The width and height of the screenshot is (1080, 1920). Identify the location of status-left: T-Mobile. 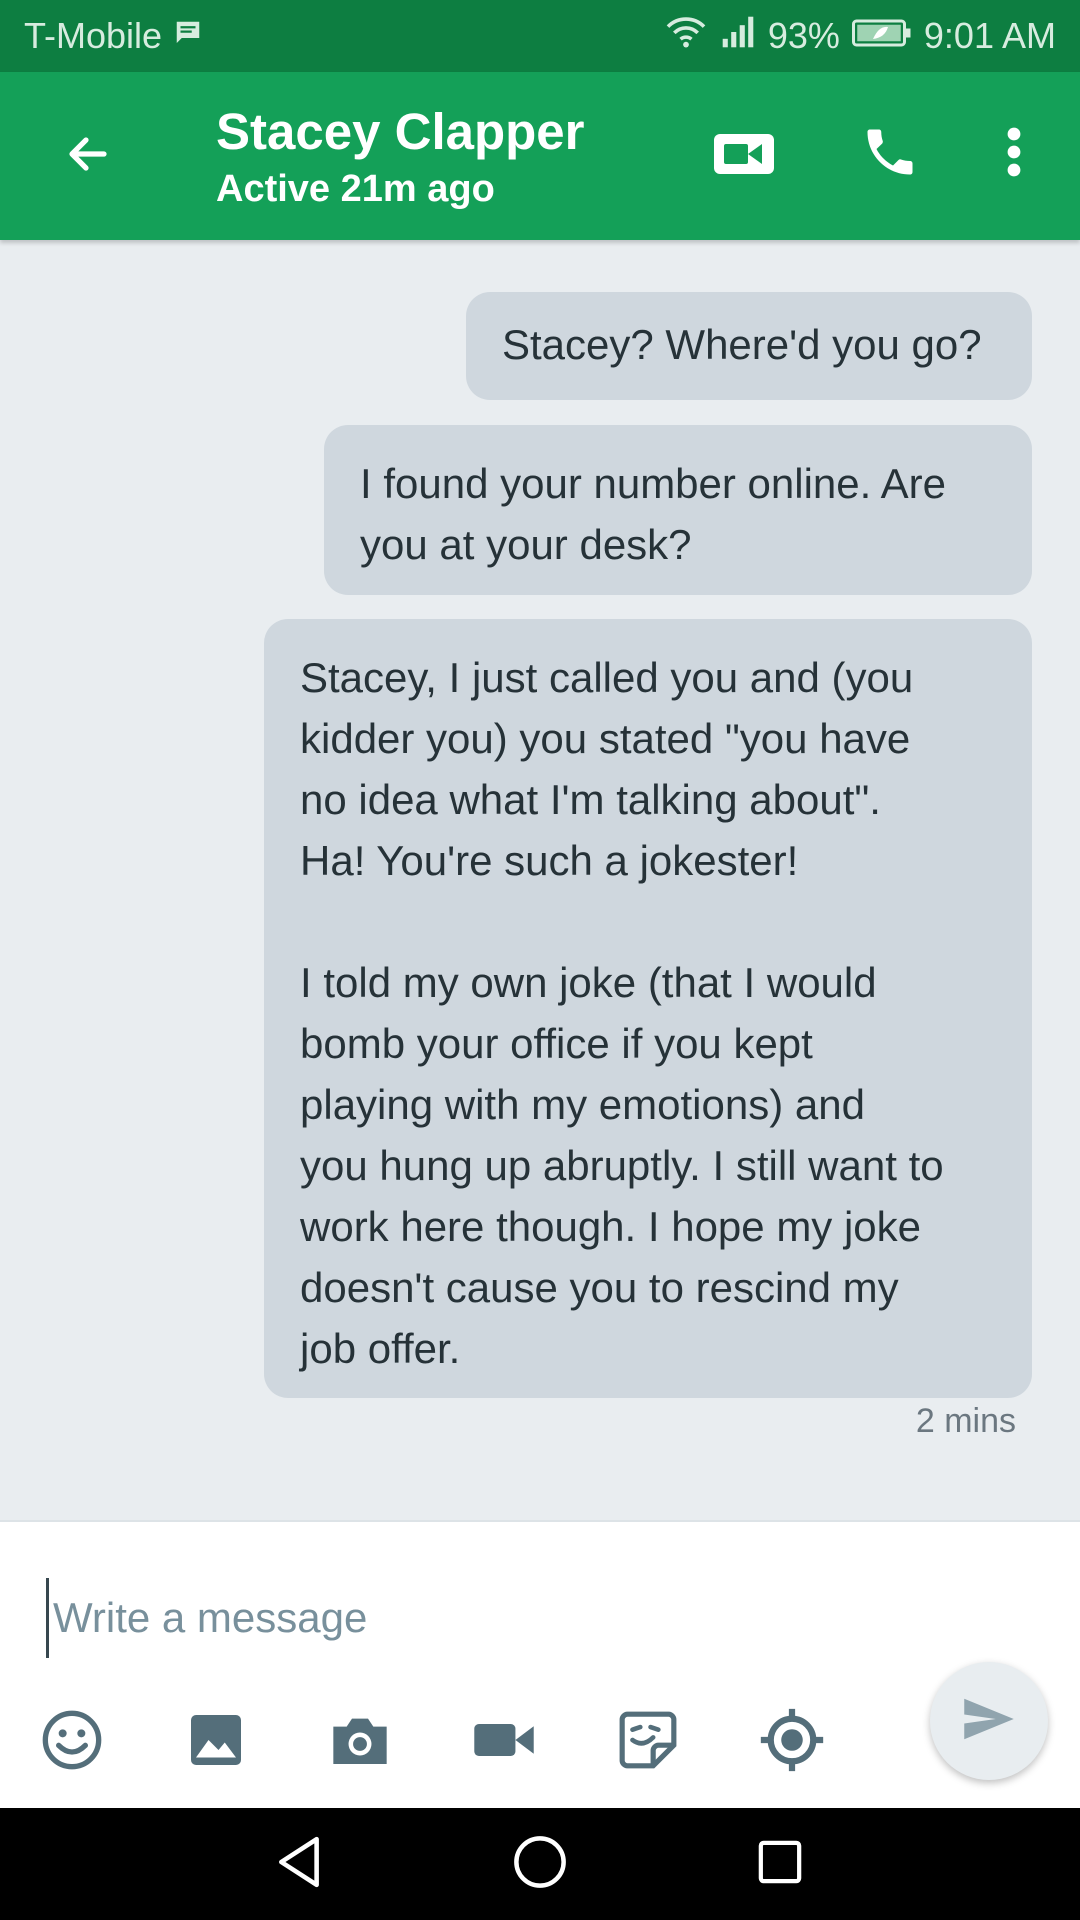
(114, 36).